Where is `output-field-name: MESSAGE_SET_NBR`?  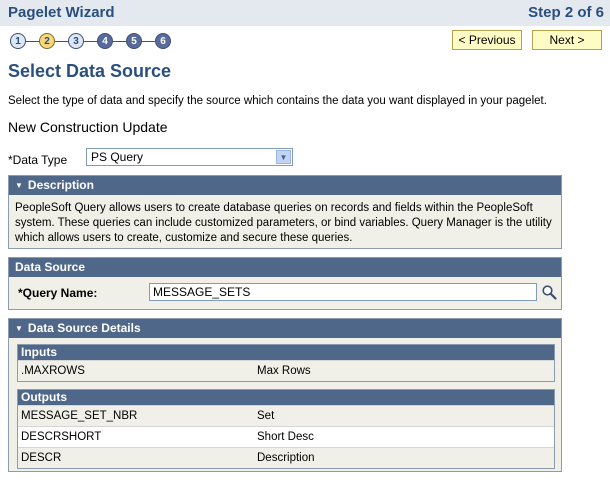 output-field-name: MESSAGE_SET_NBR is located at coordinates (79, 416).